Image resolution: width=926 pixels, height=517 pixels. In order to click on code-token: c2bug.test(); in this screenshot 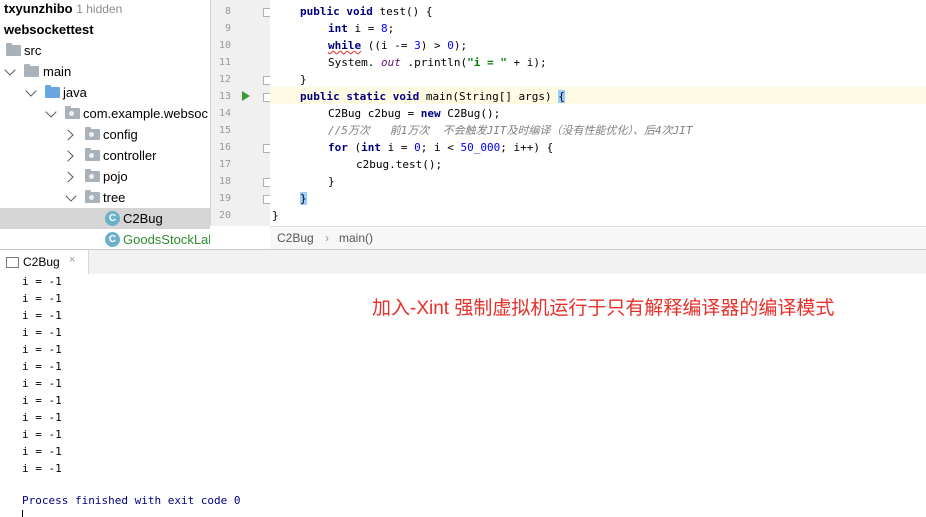, I will do `click(399, 164)`.